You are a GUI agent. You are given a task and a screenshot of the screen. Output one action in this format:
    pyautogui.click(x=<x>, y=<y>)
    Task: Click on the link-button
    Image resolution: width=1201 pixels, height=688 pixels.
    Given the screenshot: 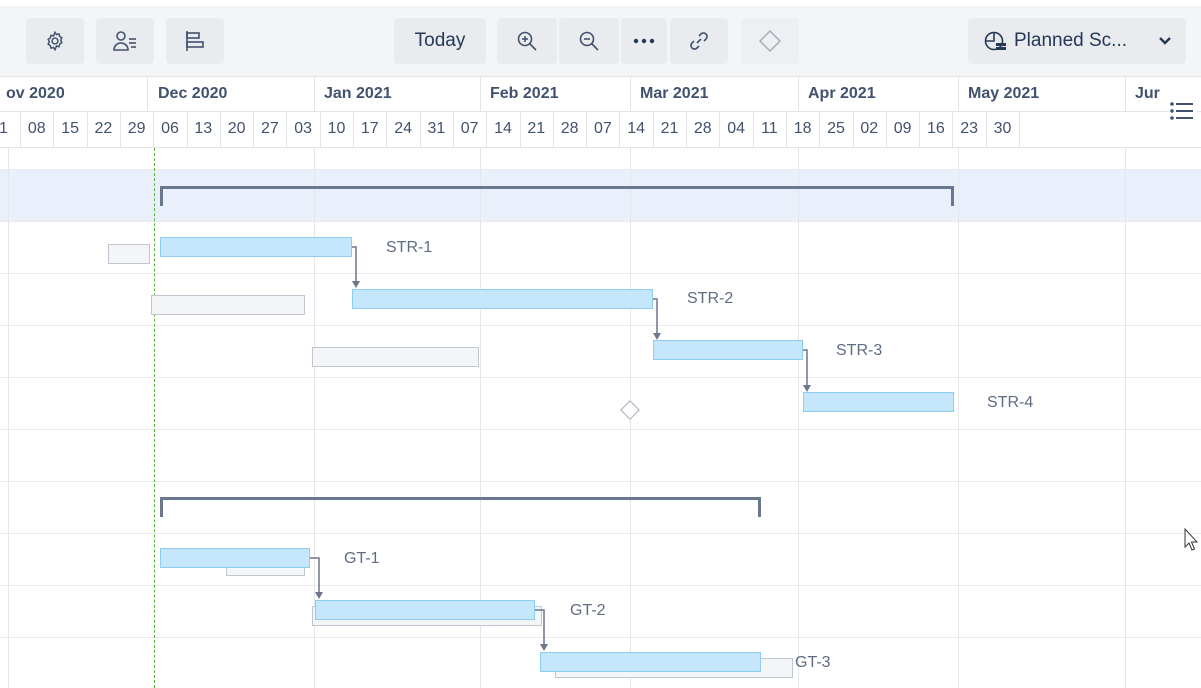 What is the action you would take?
    pyautogui.click(x=699, y=41)
    